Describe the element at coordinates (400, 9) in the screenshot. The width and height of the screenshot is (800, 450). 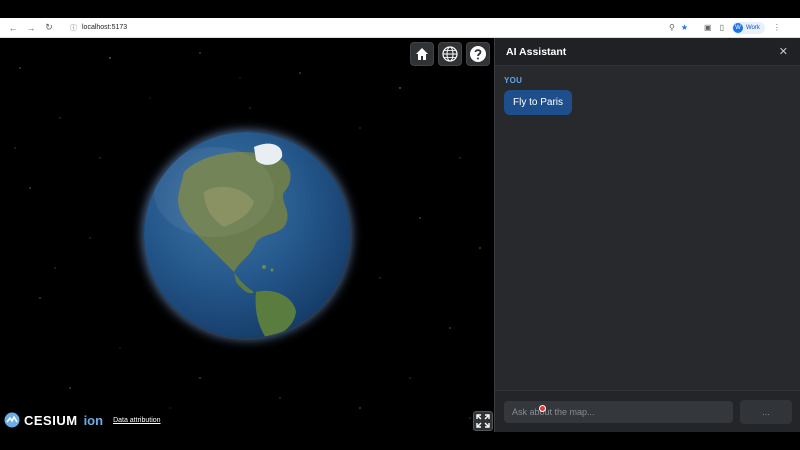
I see `top-bar` at that location.